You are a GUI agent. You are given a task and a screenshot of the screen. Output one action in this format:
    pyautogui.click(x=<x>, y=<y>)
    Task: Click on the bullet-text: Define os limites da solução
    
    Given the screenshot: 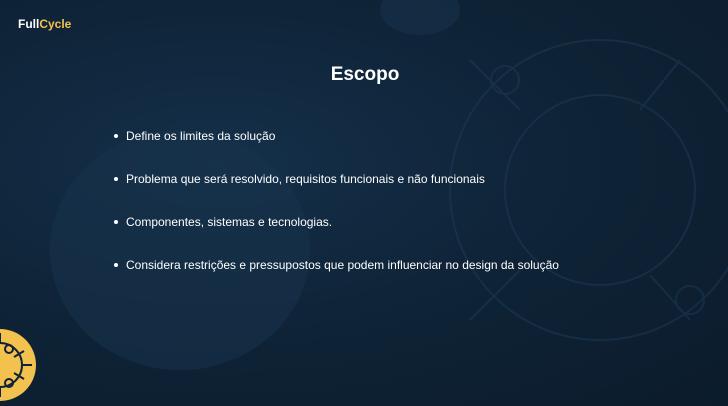 What is the action you would take?
    pyautogui.click(x=201, y=136)
    